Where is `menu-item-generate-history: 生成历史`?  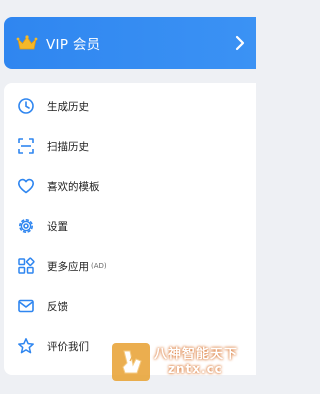 menu-item-generate-history: 生成历史 is located at coordinates (130, 106).